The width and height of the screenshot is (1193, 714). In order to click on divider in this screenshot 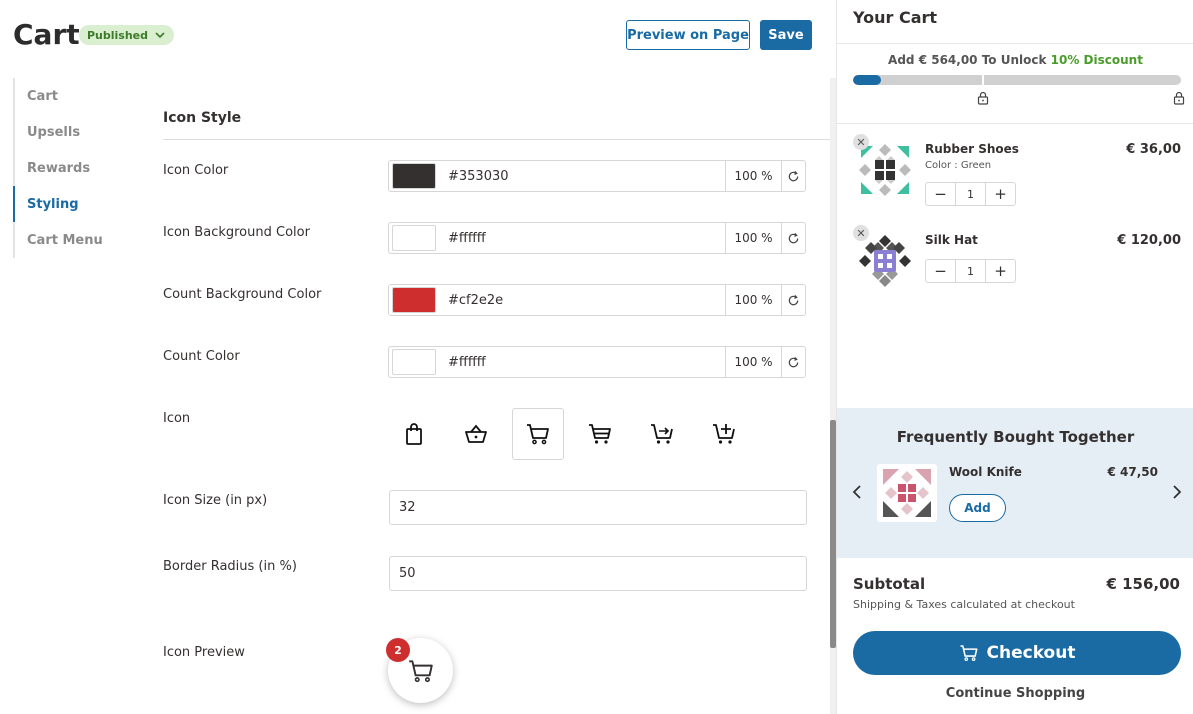, I will do `click(1015, 43)`.